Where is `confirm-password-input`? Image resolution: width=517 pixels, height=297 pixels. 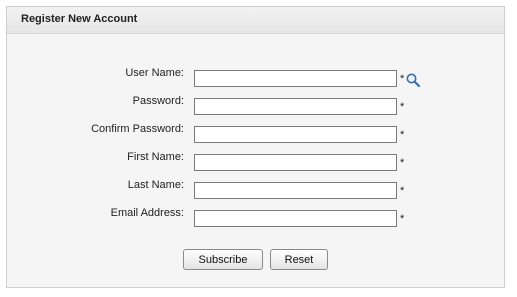 confirm-password-input is located at coordinates (295, 134).